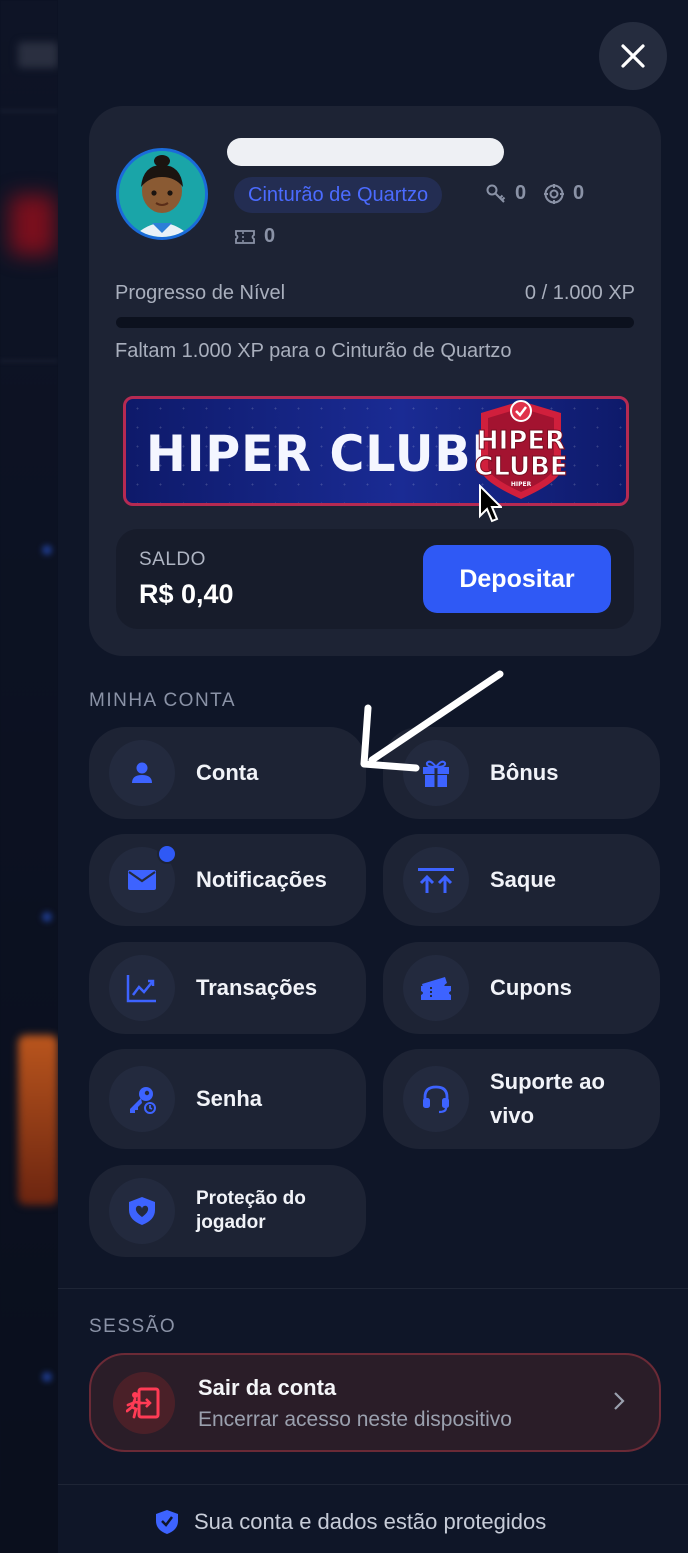 This screenshot has height=1553, width=688. I want to click on background-game-card, so click(38, 1120).